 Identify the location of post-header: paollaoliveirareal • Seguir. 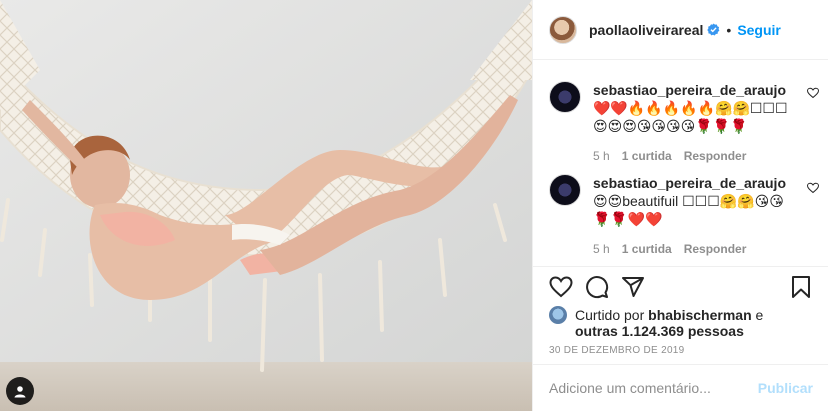
(680, 30).